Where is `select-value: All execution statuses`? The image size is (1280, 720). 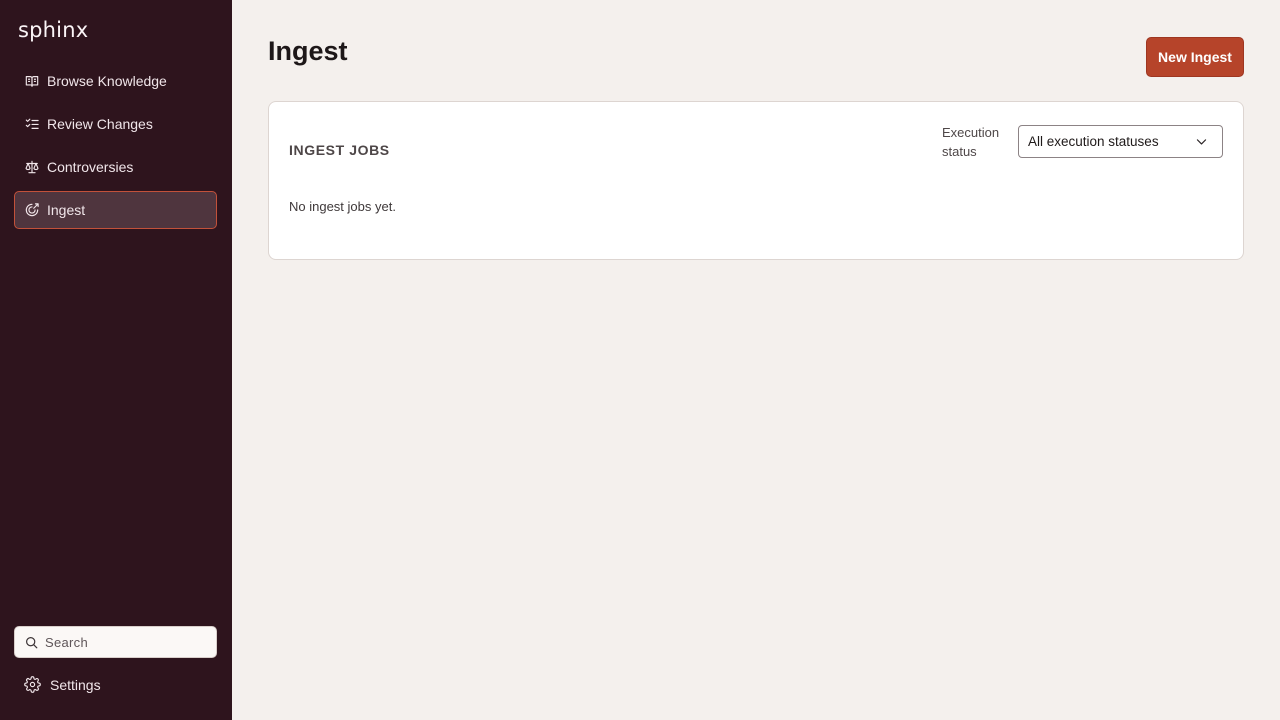
select-value: All execution statuses is located at coordinates (1093, 141).